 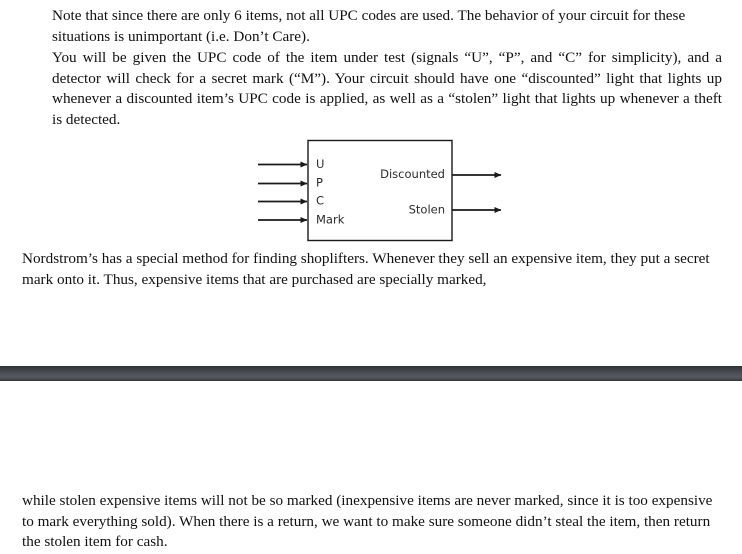 I want to click on input-label-u: U, so click(x=320, y=164).